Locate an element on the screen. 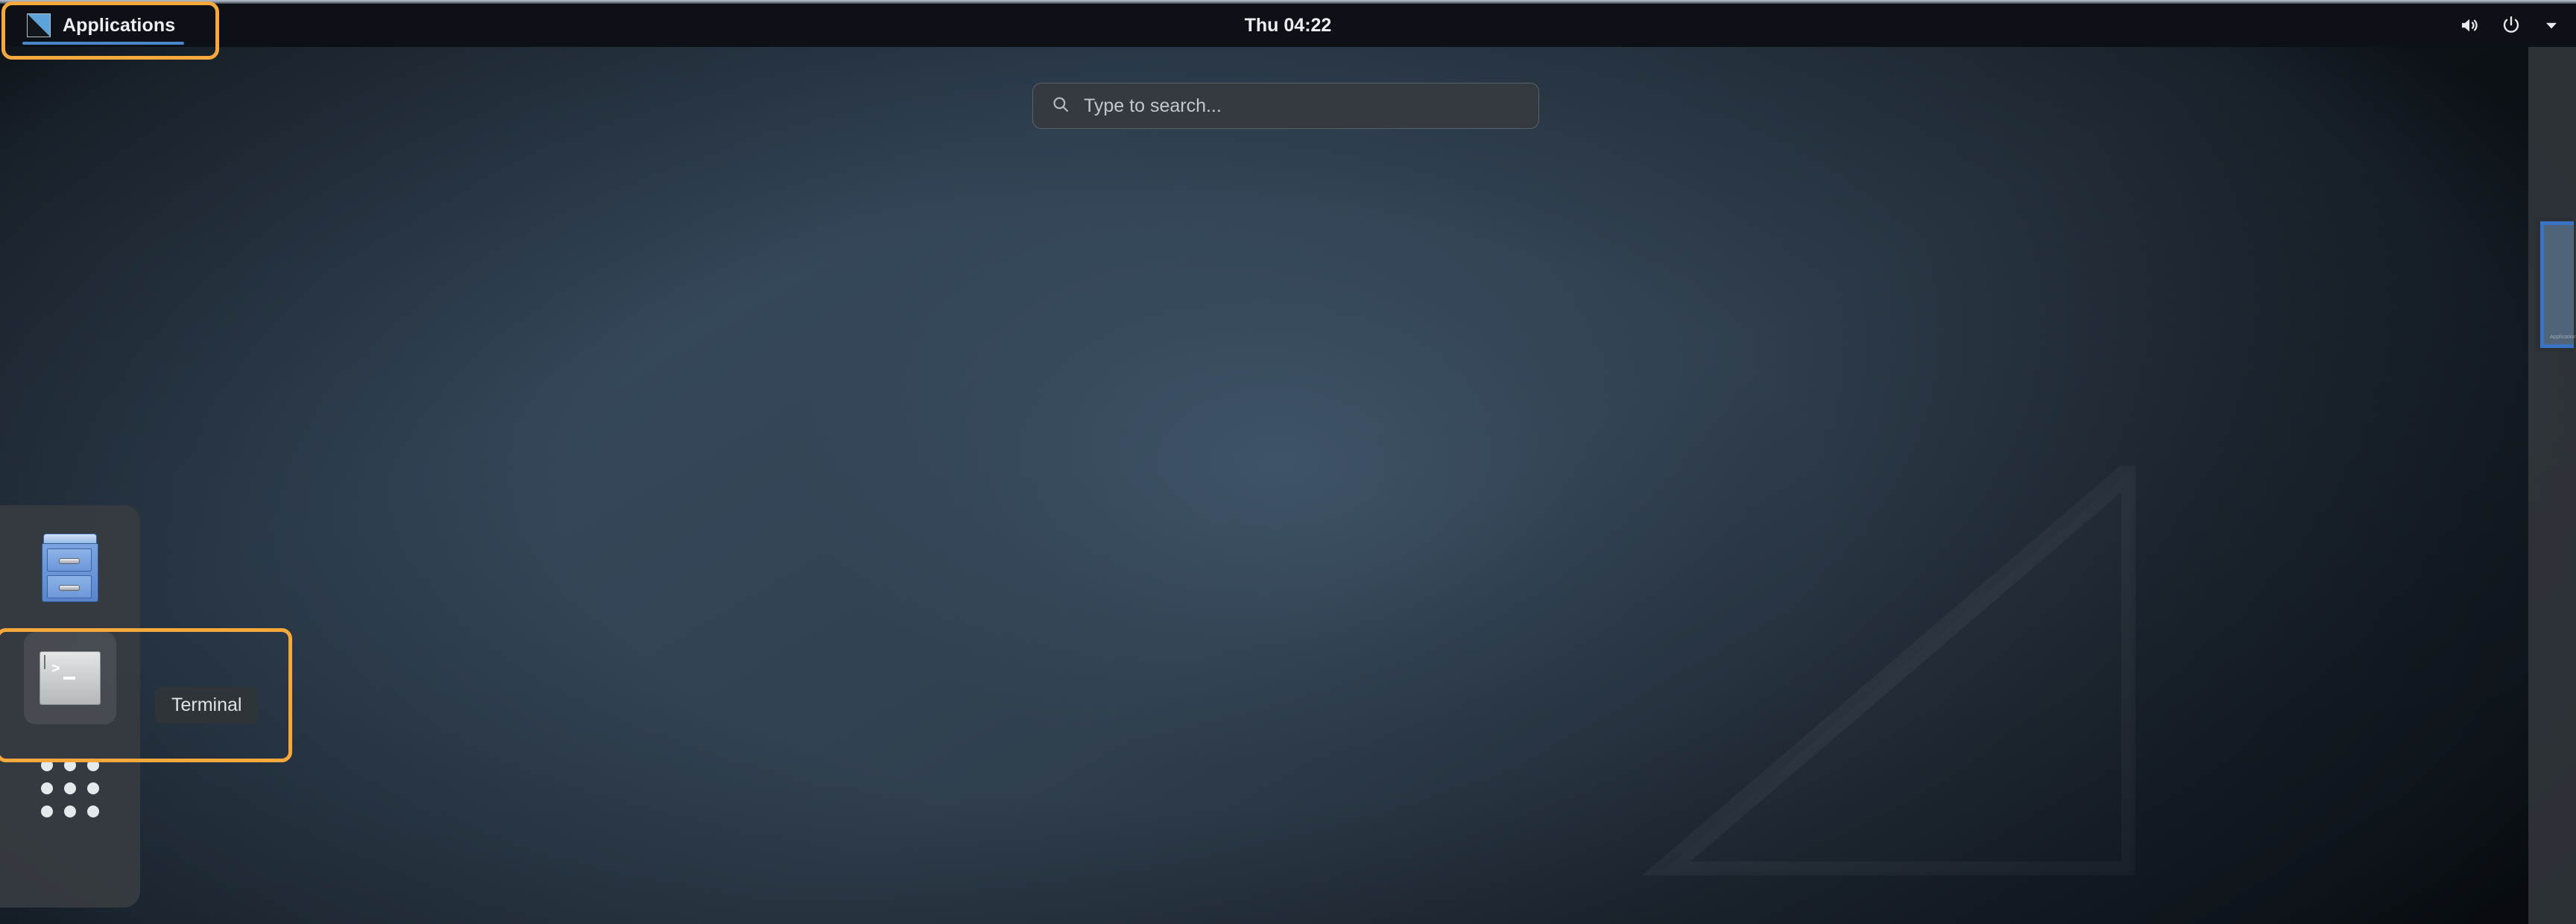  dock-item-files is located at coordinates (70, 568).